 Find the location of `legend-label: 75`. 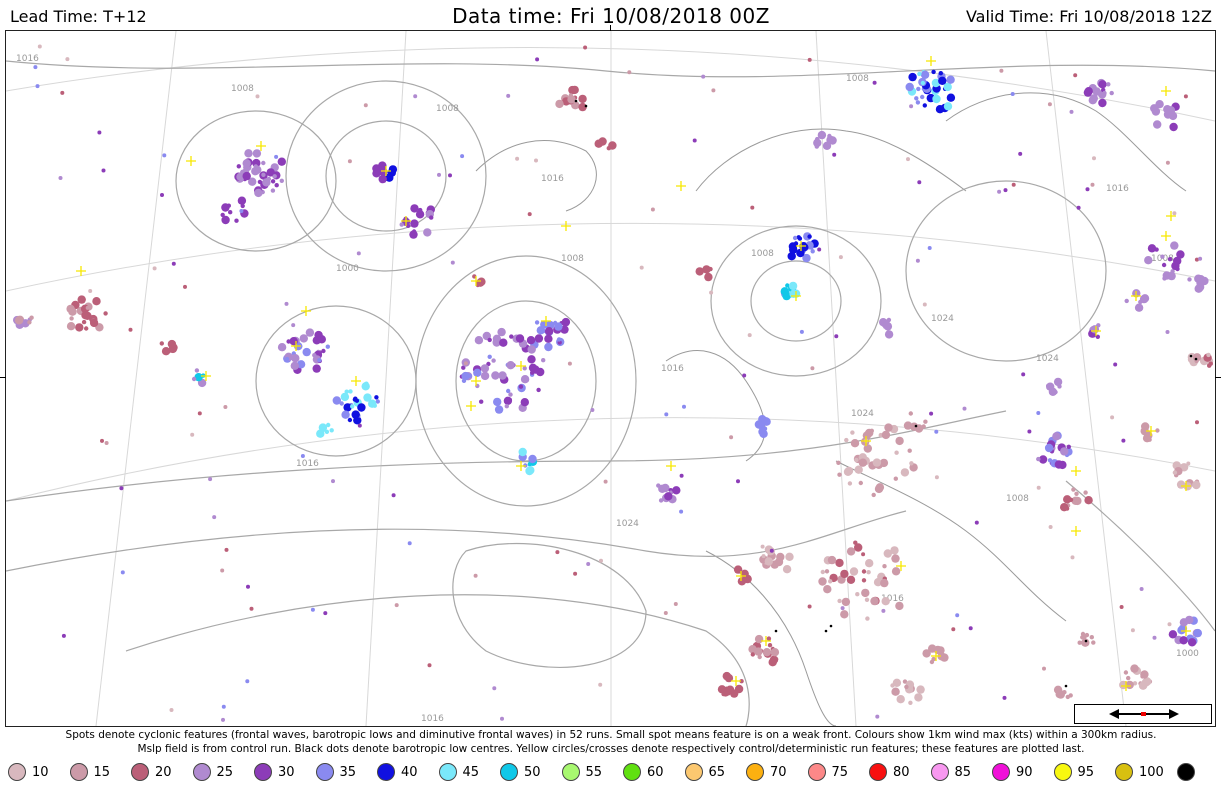

legend-label: 75 is located at coordinates (840, 772).